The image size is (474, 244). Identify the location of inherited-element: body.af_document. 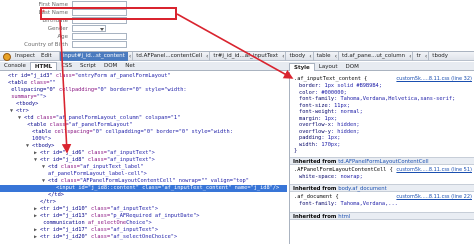
(362, 189).